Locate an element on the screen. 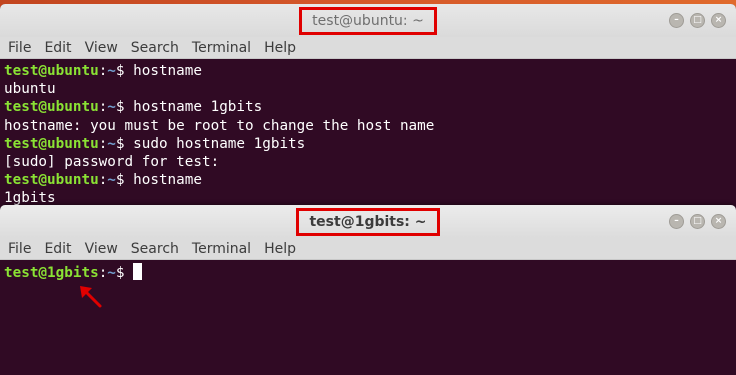  window-title: test@ubuntu: ~ is located at coordinates (368, 20).